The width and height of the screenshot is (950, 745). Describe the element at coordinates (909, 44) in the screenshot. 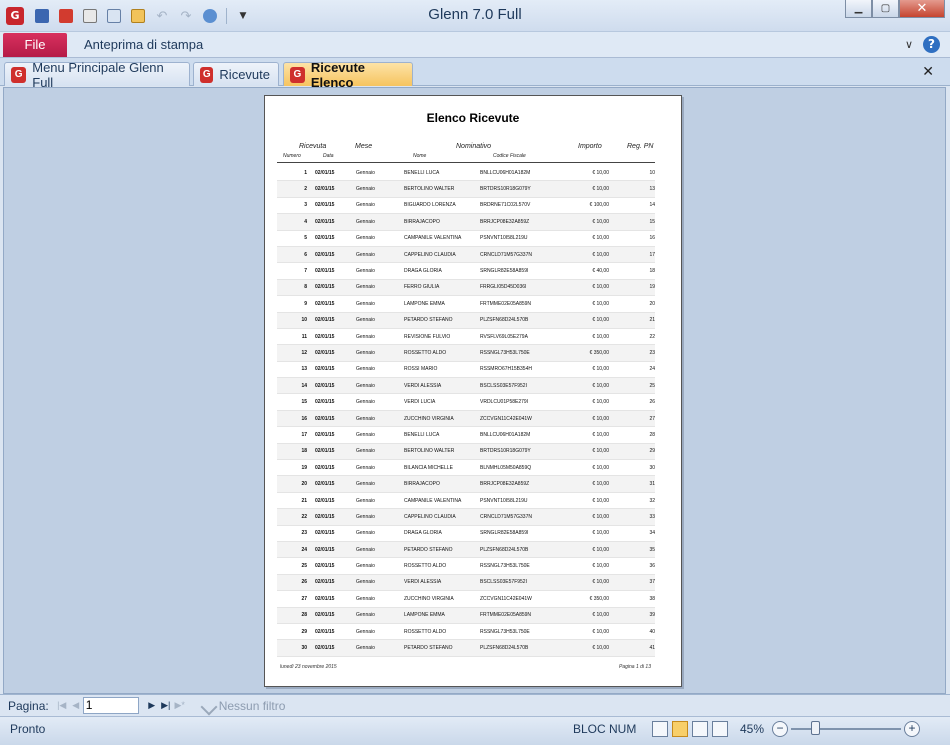

I see `collapse-ribbon-icon: ∨` at that location.